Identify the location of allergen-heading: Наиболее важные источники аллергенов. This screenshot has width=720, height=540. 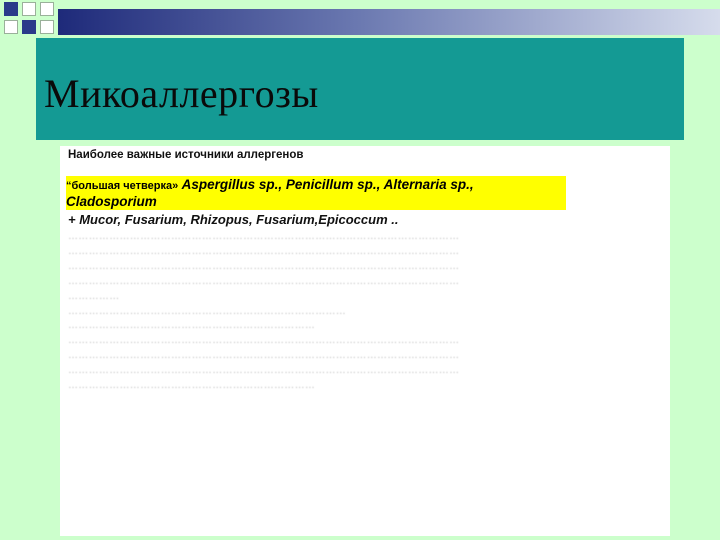
(186, 155).